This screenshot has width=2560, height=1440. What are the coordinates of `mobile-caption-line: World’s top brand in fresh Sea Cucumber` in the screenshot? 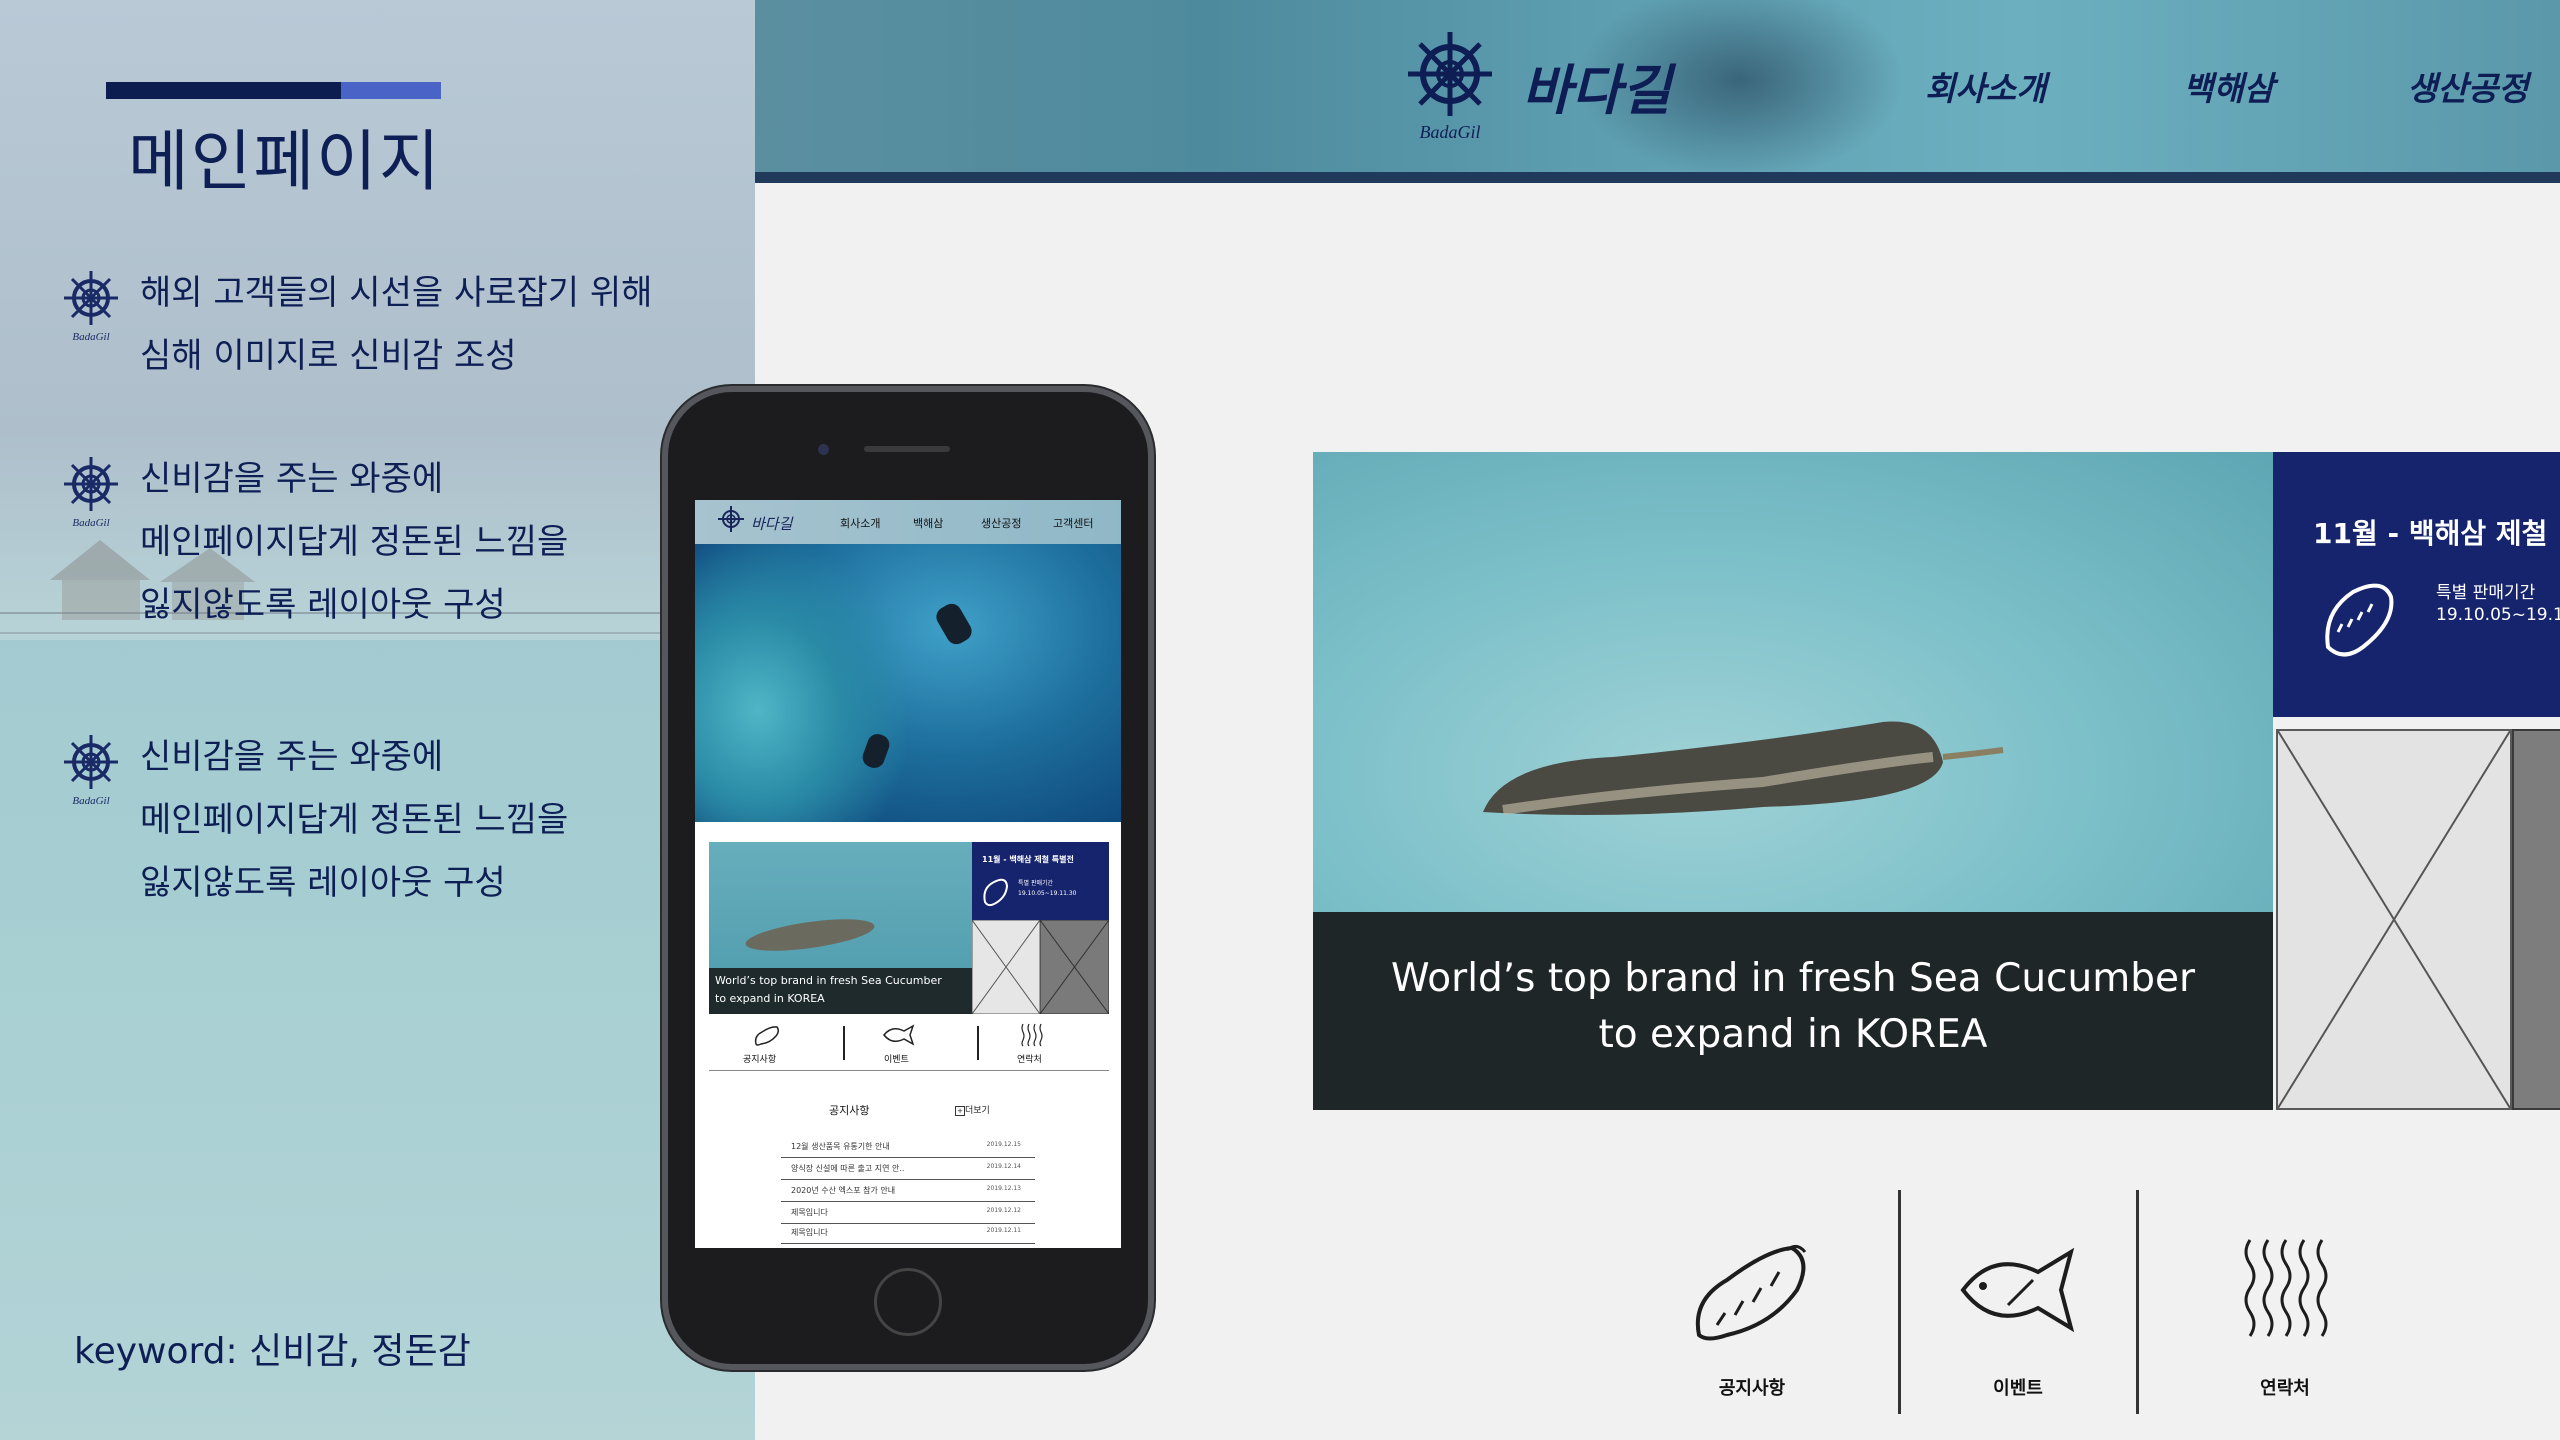 It's located at (828, 980).